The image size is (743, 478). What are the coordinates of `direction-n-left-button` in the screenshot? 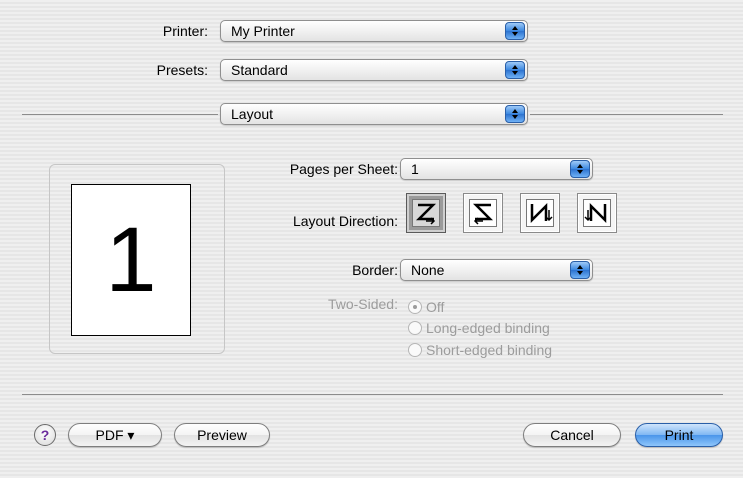 It's located at (540, 213).